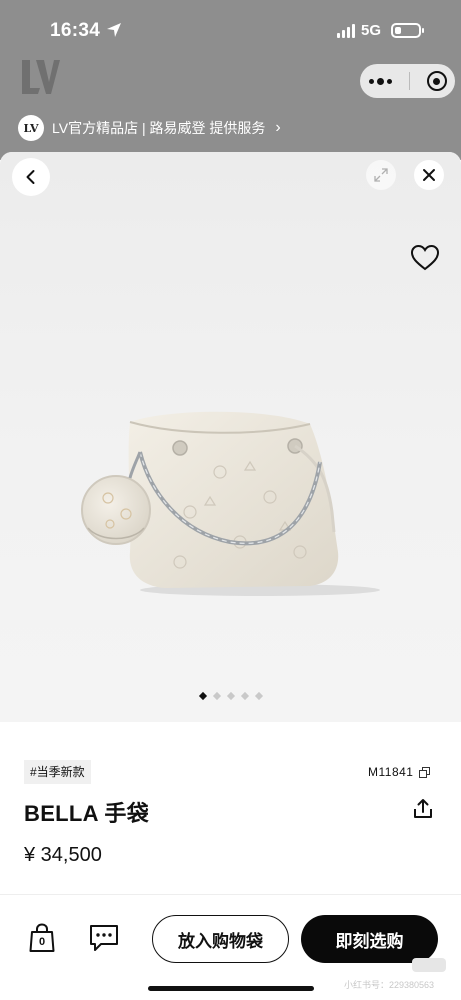 The width and height of the screenshot is (461, 1000). I want to click on more-dots-icon, so click(380, 81).